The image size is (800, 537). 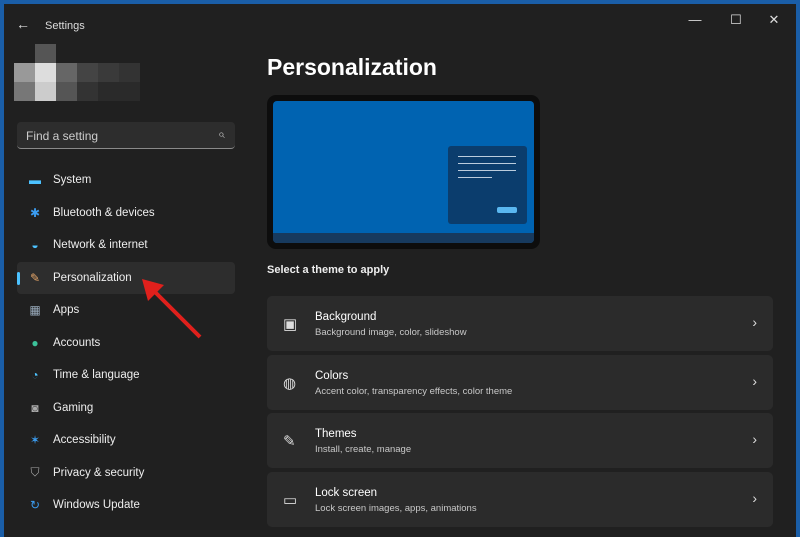 I want to click on app-title: Settings, so click(x=65, y=26).